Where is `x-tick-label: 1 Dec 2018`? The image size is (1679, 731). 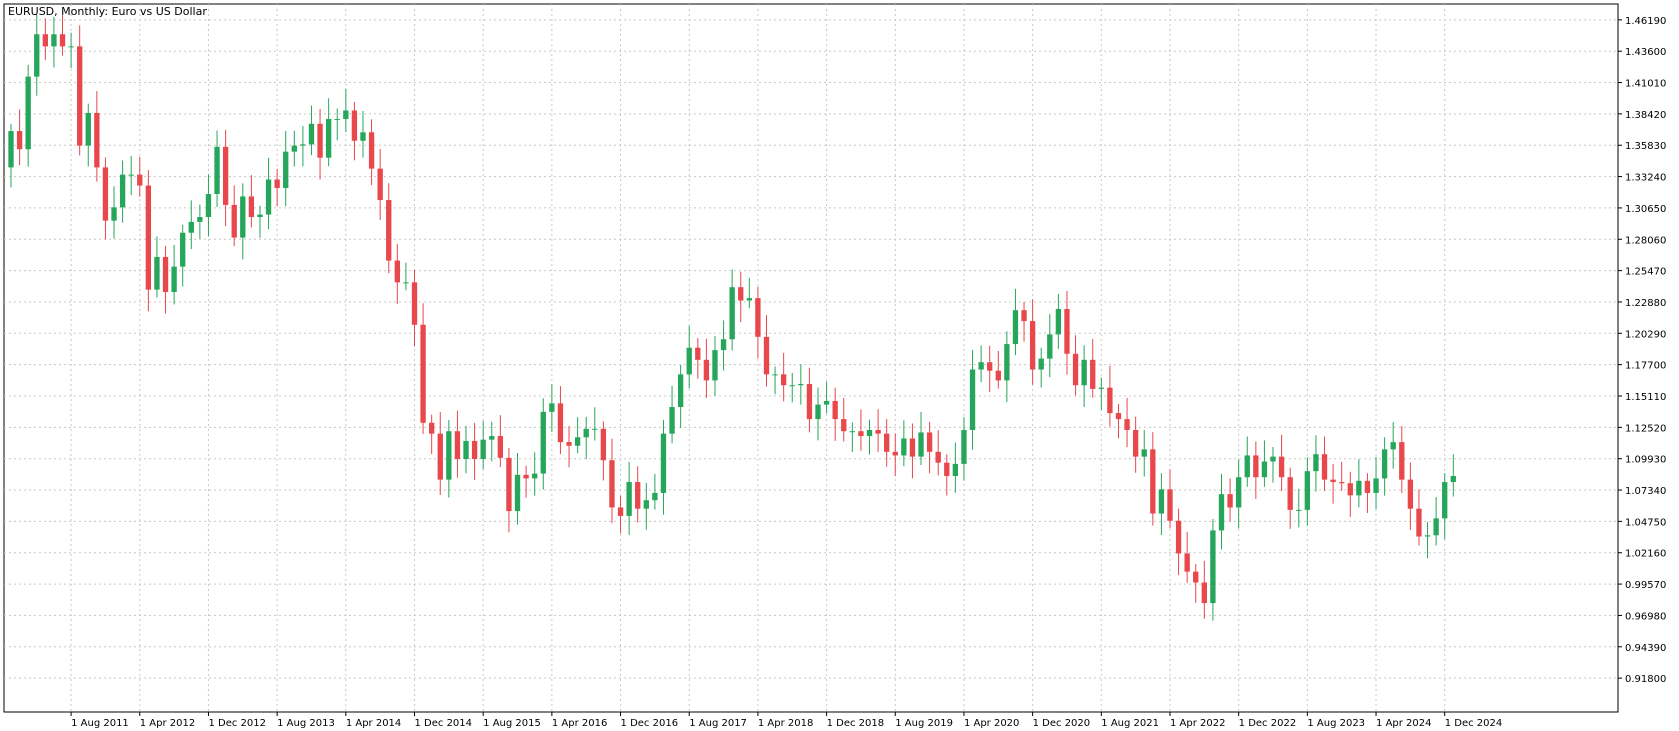 x-tick-label: 1 Dec 2018 is located at coordinates (856, 723).